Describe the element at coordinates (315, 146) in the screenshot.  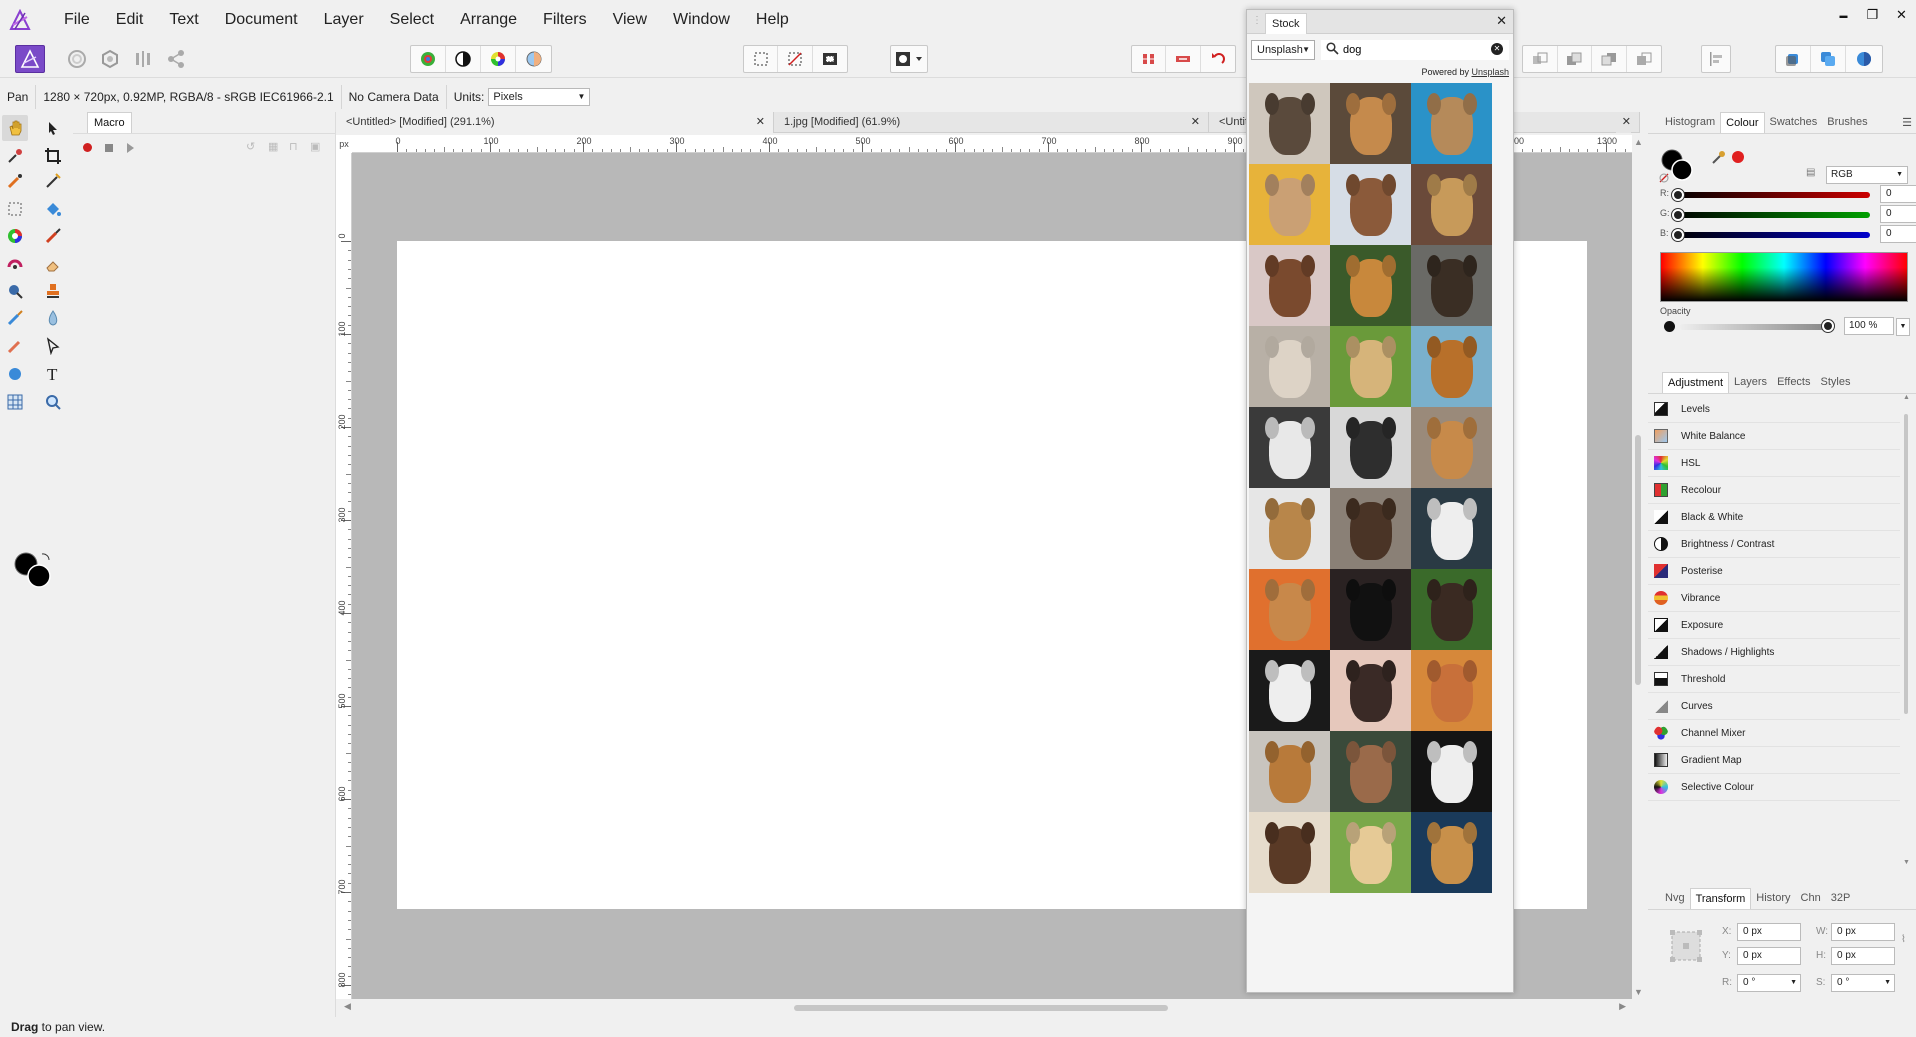
I see `delete-macro-icon: ▣` at that location.